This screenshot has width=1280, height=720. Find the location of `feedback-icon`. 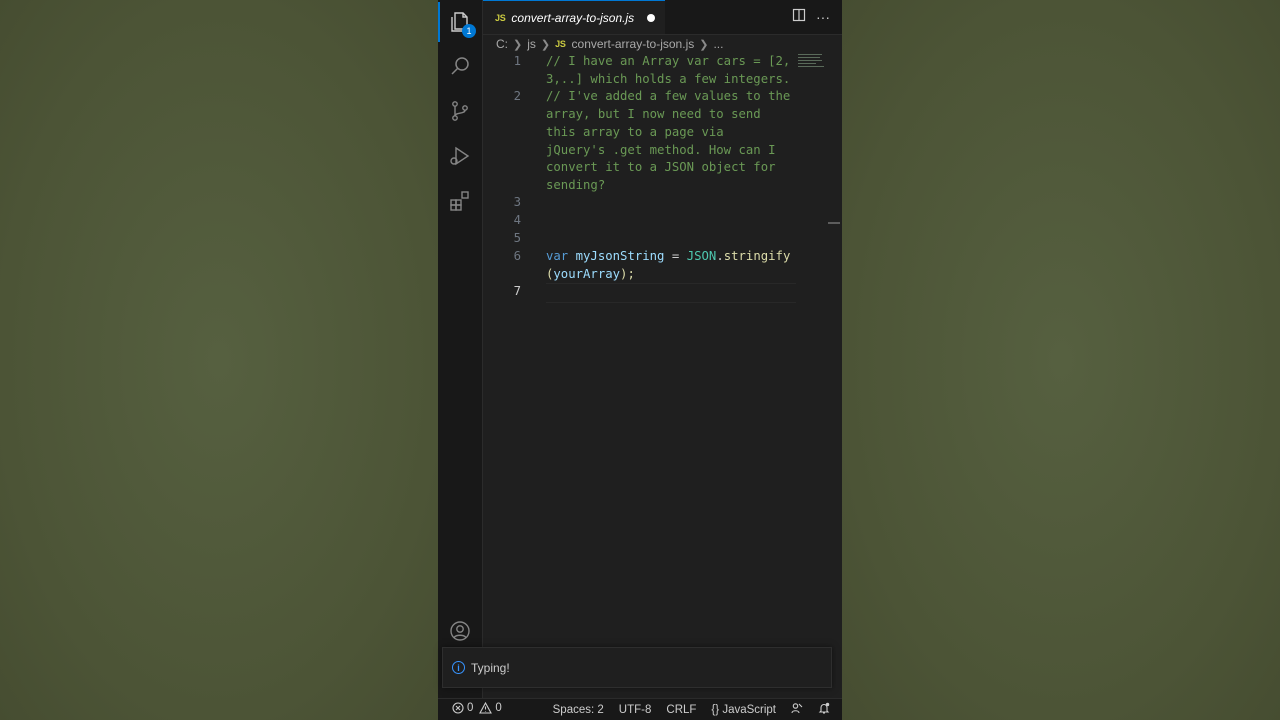

feedback-icon is located at coordinates (797, 709).